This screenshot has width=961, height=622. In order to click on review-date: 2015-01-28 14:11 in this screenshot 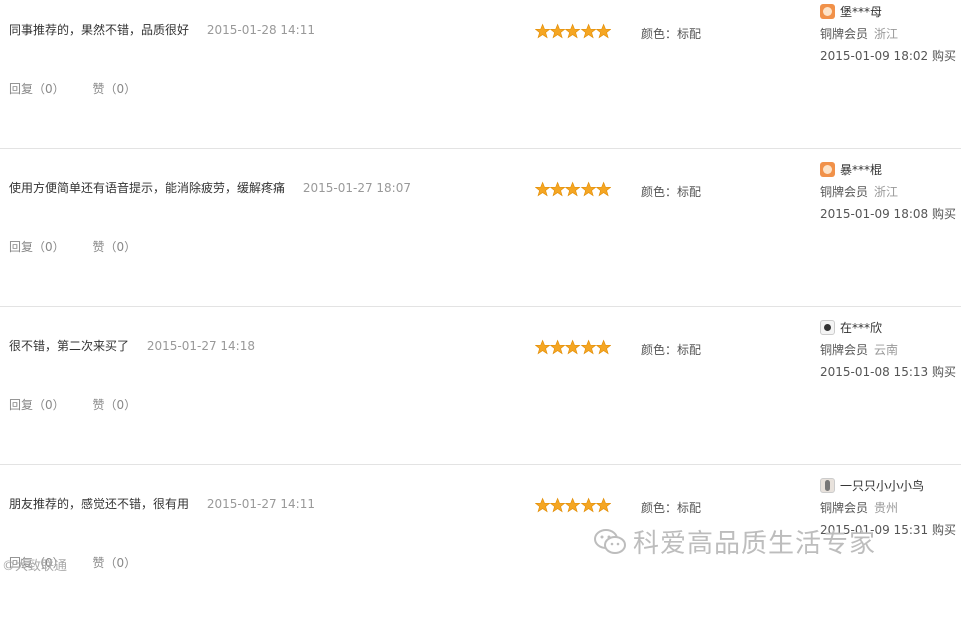, I will do `click(260, 30)`.